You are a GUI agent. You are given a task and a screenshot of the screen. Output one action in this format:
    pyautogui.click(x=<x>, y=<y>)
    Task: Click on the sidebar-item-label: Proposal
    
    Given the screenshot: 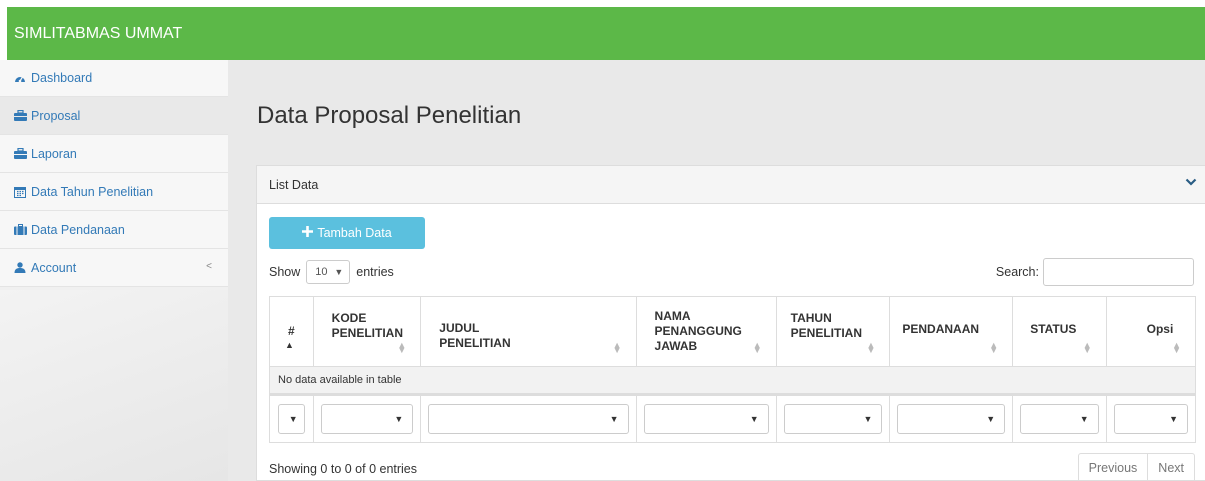 What is the action you would take?
    pyautogui.click(x=56, y=115)
    